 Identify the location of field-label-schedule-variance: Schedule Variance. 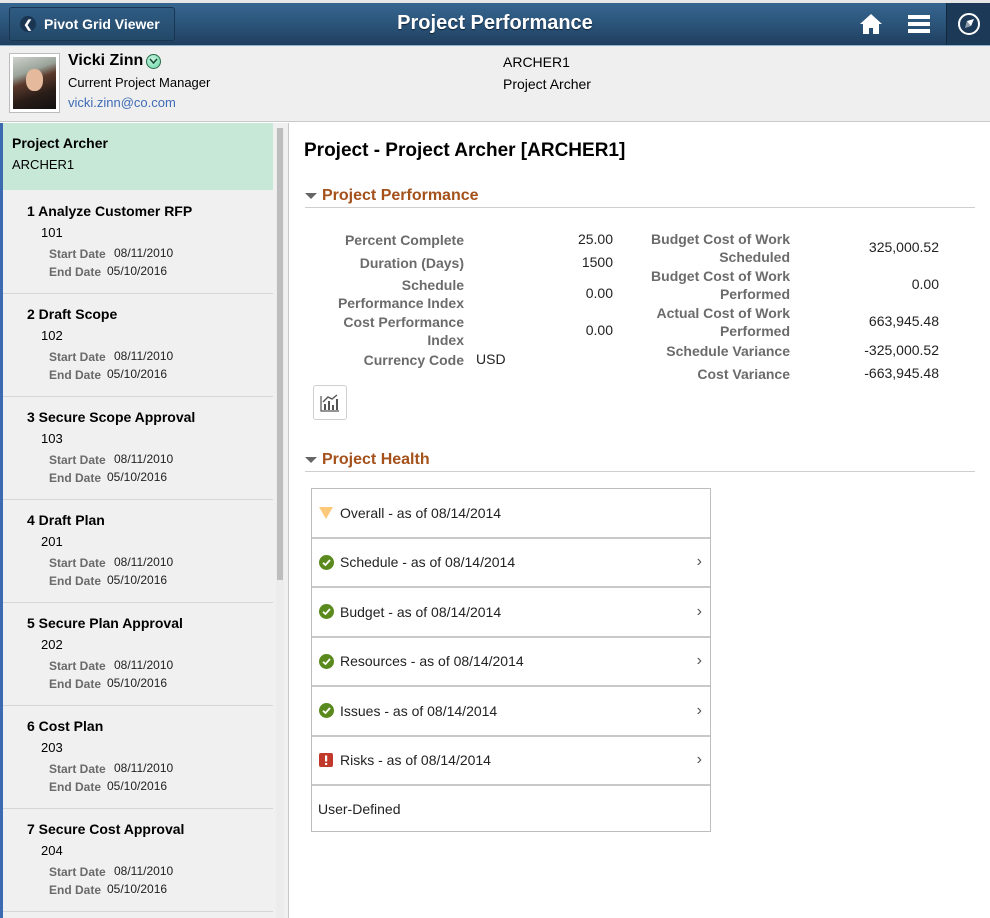
(728, 351).